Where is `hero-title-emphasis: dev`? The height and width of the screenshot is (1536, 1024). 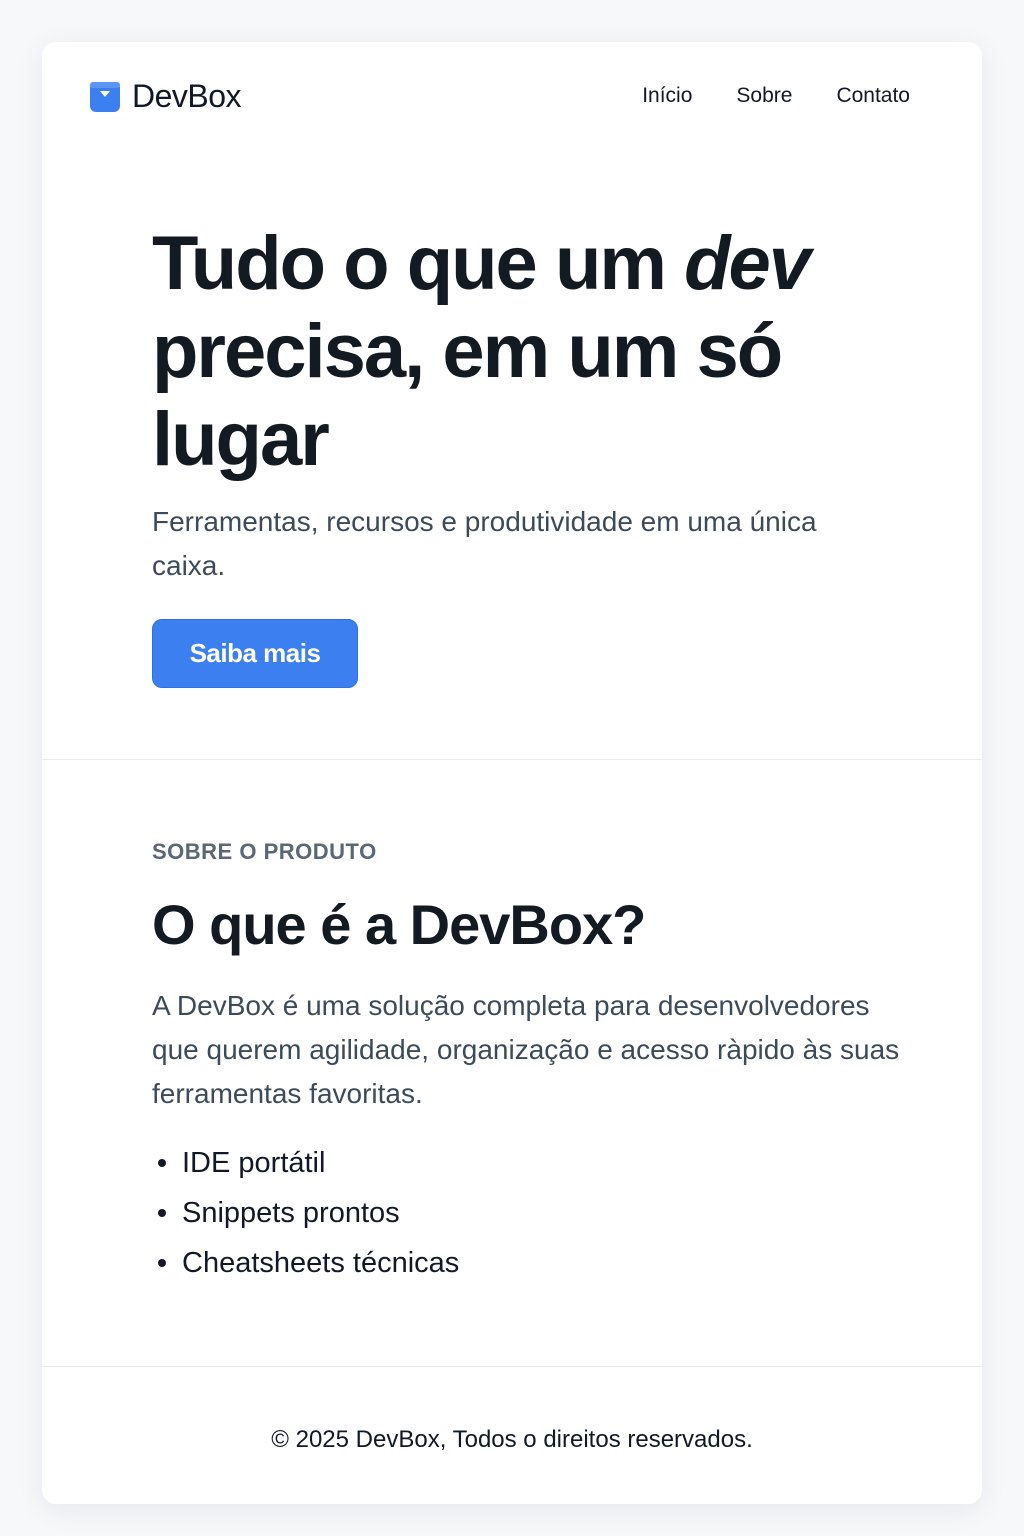
hero-title-emphasis: dev is located at coordinates (747, 263).